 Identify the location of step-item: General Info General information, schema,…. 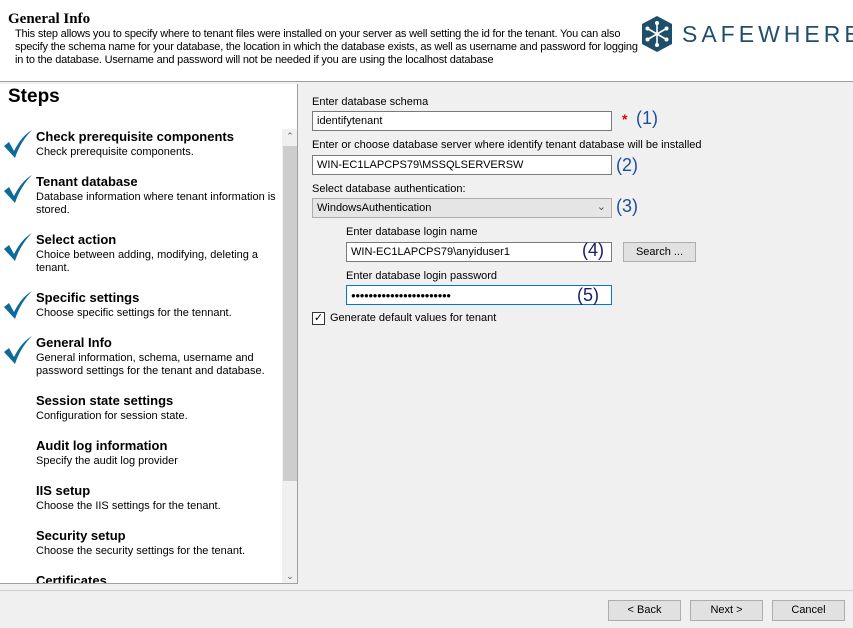
(141, 356).